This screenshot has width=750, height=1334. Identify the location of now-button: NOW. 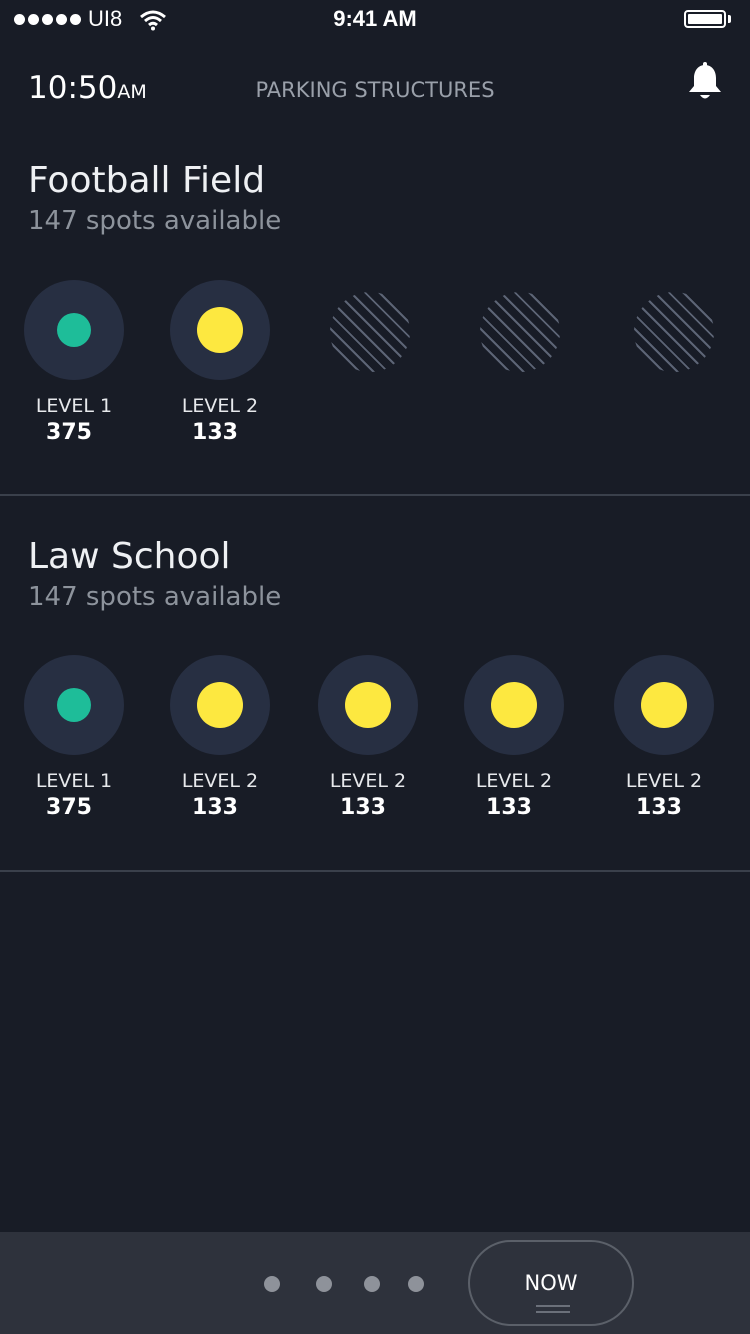
(551, 1283).